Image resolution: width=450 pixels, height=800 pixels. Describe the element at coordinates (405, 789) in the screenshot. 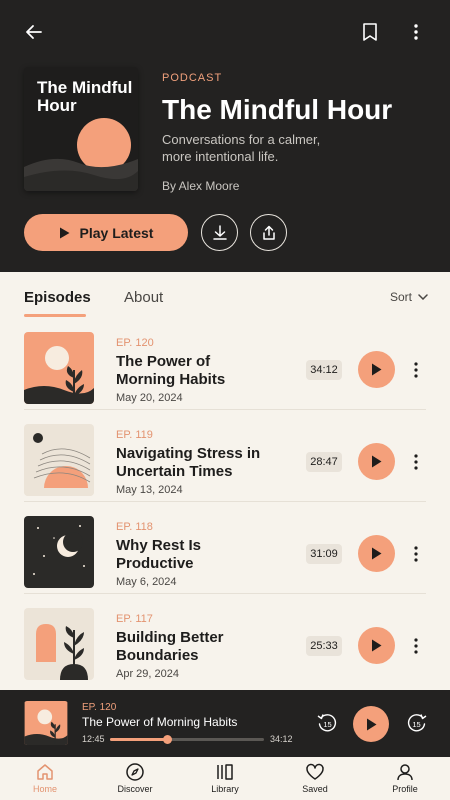

I see `nav-label: Profile` at that location.